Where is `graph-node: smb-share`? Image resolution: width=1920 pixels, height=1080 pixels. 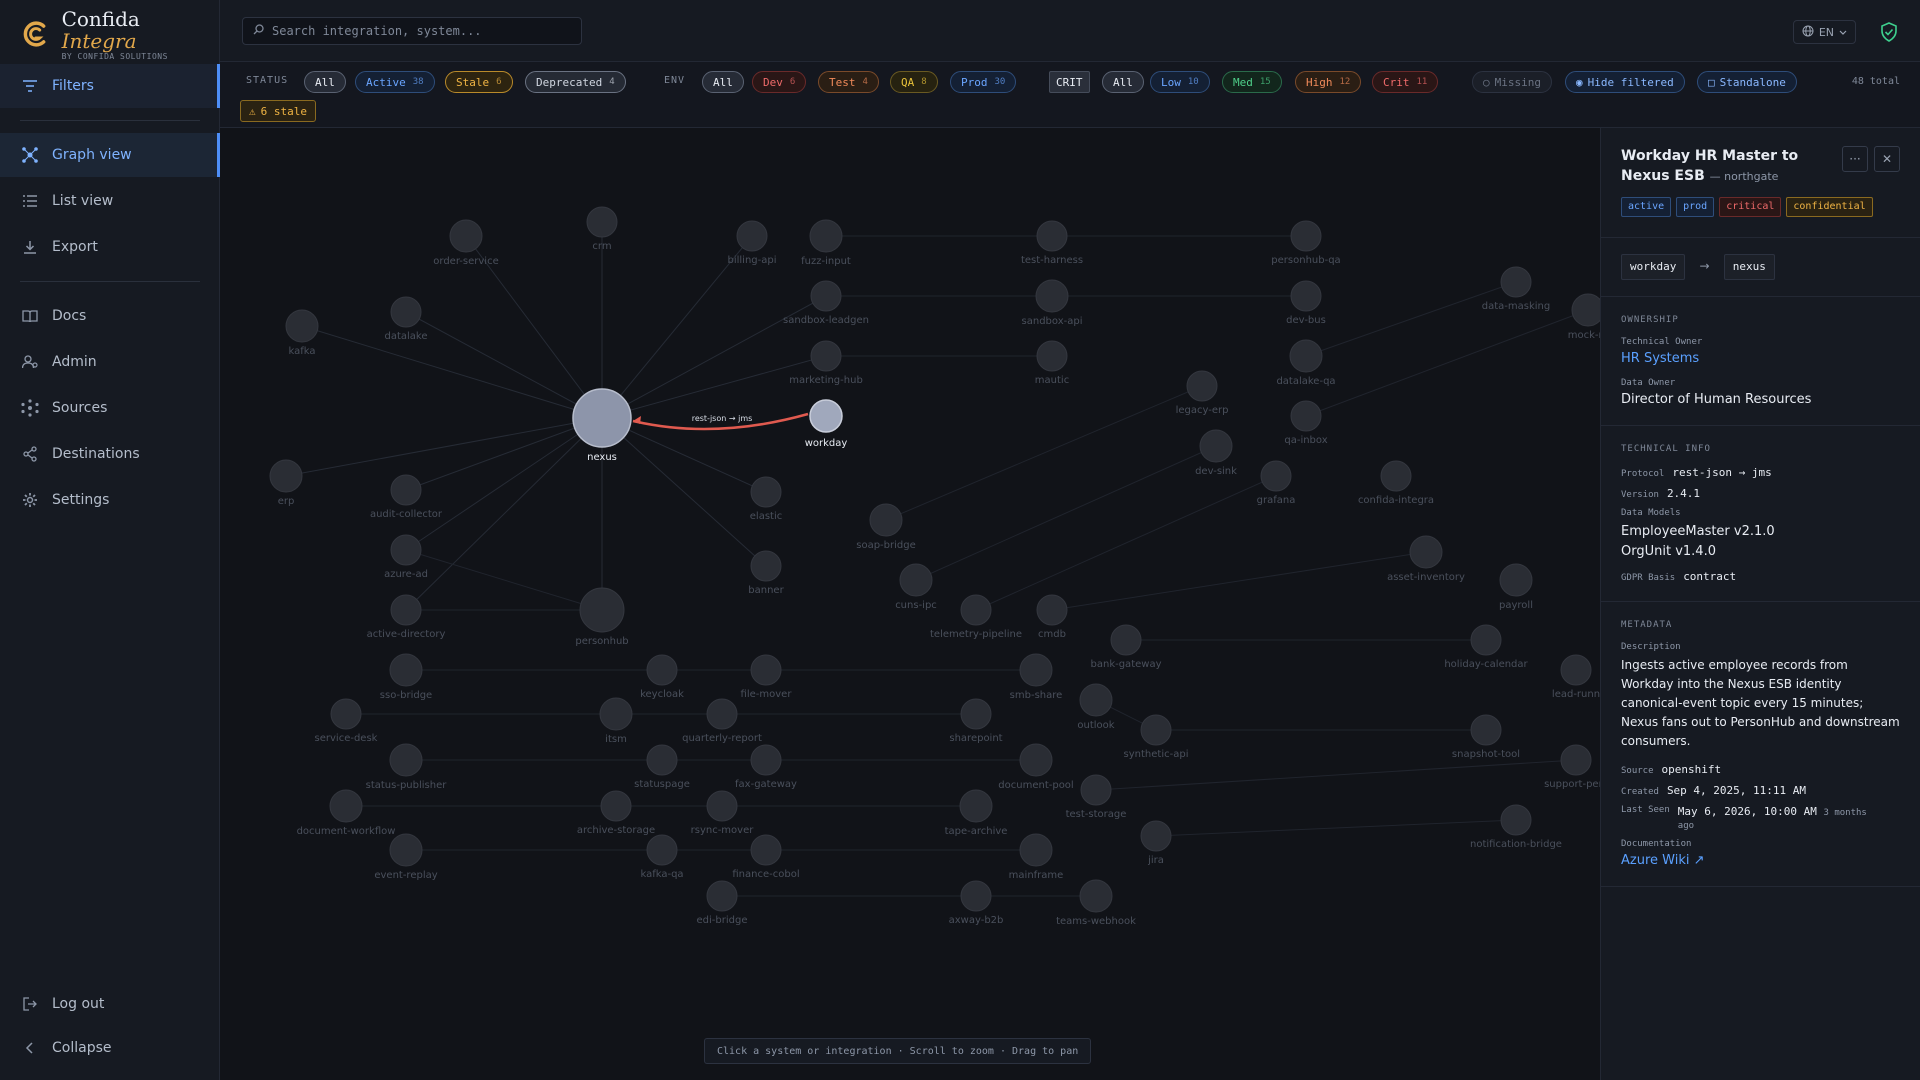 graph-node: smb-share is located at coordinates (1036, 677).